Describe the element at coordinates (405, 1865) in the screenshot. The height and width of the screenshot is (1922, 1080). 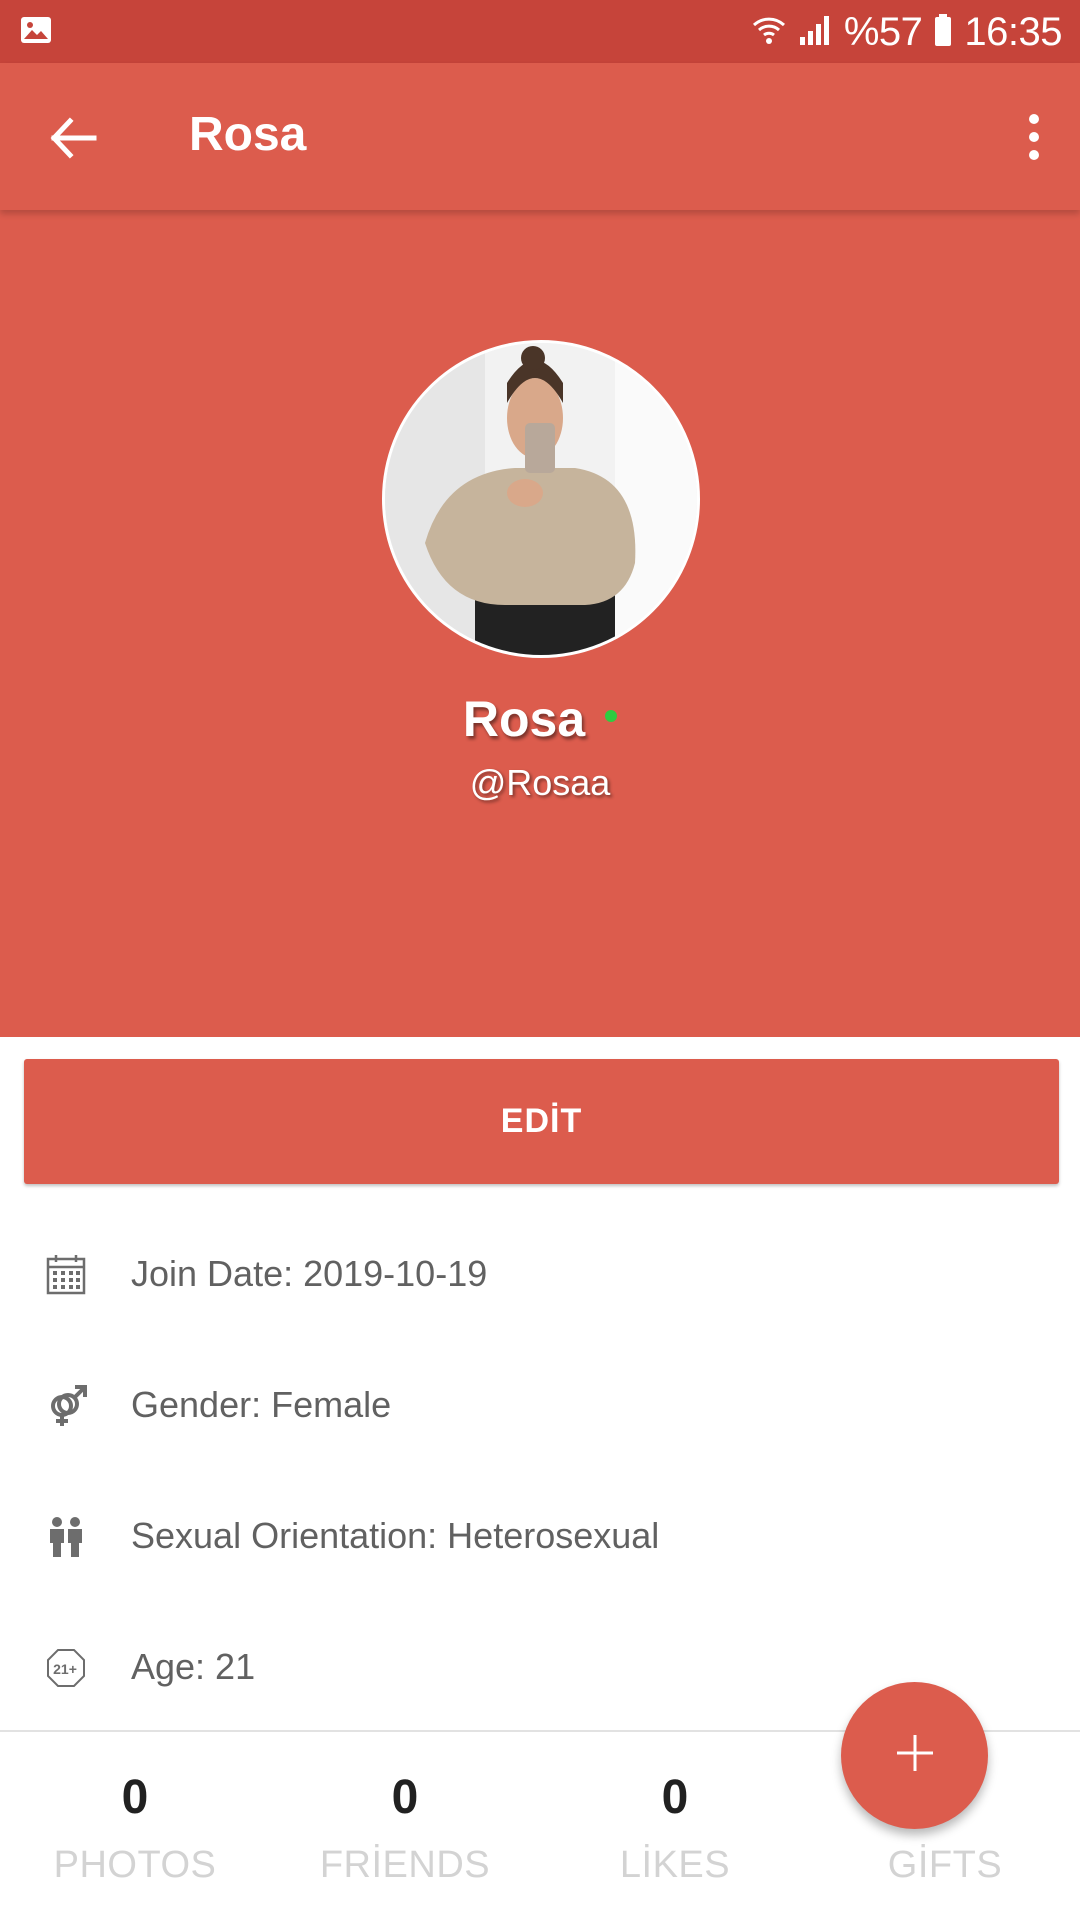
I see `stat-label: FRİENDS` at that location.